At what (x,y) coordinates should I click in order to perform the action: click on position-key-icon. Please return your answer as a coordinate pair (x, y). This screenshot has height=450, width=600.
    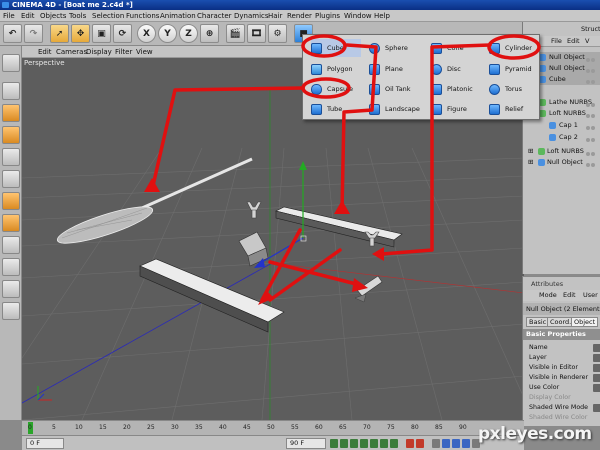
    Looking at the image, I should click on (446, 443).